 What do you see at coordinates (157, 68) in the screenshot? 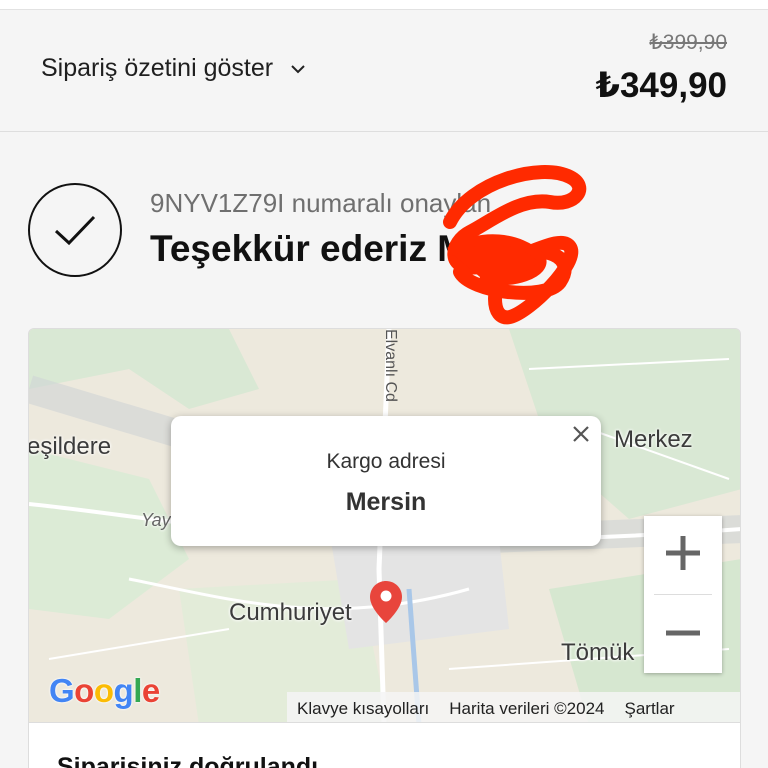
I see `order-summary-label: Sipariş özetini göster` at bounding box center [157, 68].